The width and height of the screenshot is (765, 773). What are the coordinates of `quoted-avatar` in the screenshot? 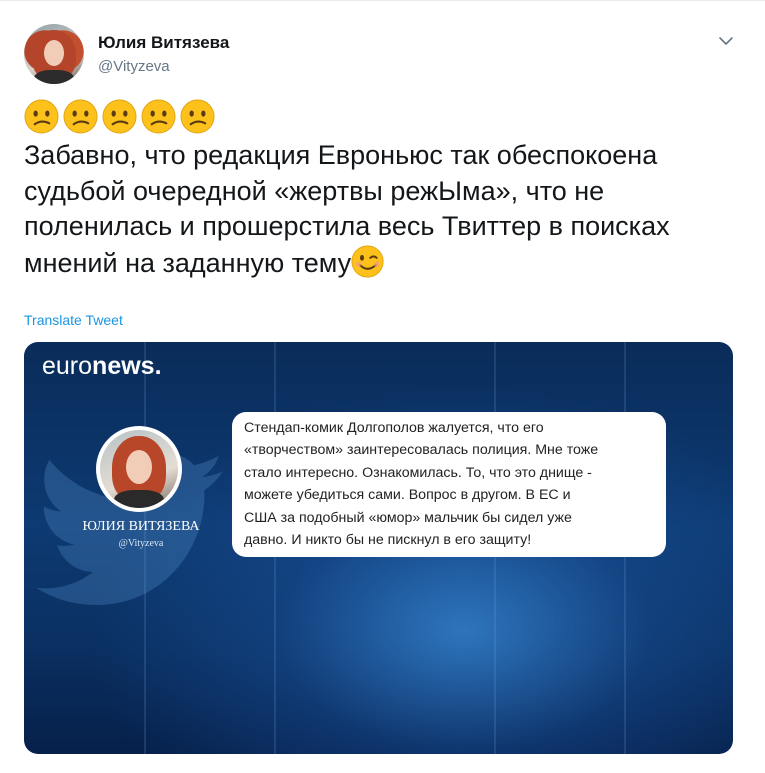 It's located at (139, 469).